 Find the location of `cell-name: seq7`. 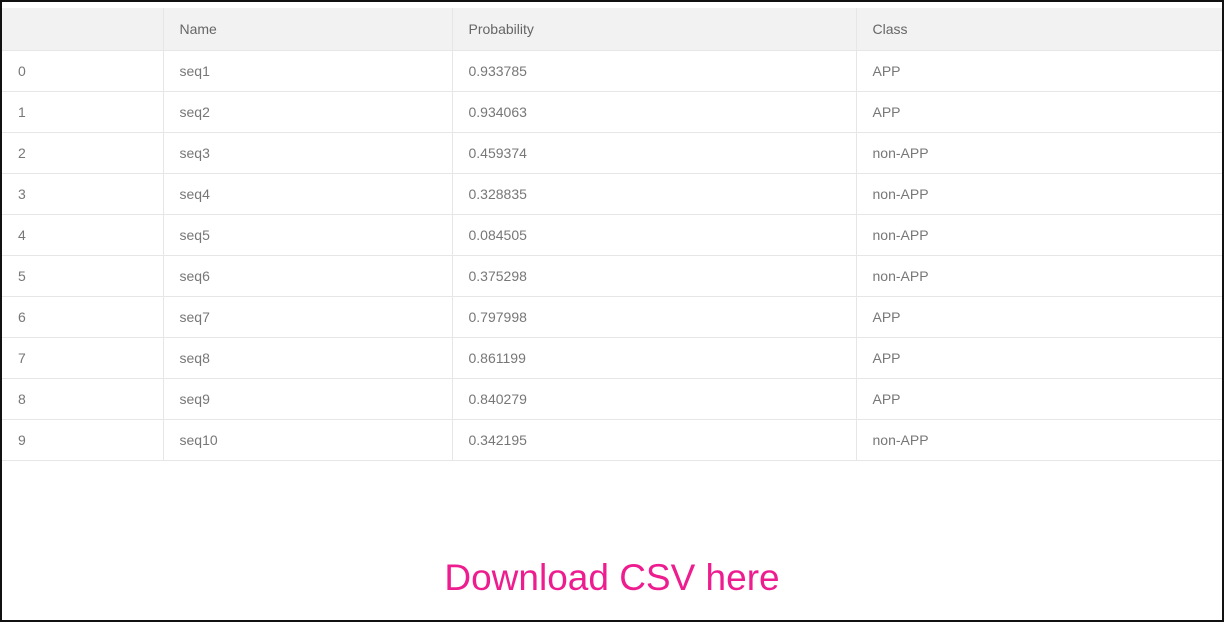

cell-name: seq7 is located at coordinates (307, 316).